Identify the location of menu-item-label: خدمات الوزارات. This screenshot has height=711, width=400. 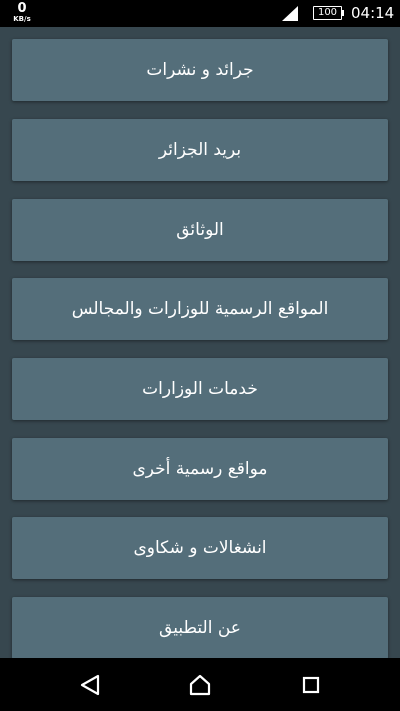
(200, 389).